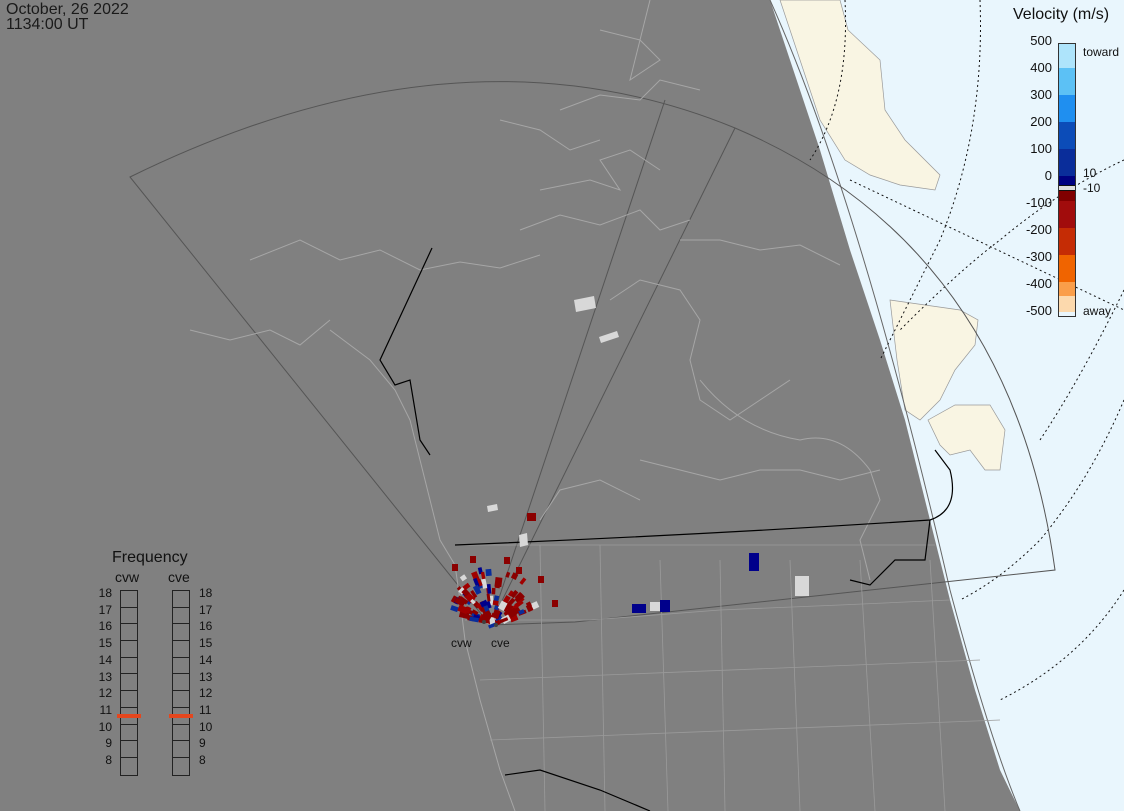  What do you see at coordinates (500, 643) in the screenshot?
I see `site-label-cve: cve` at bounding box center [500, 643].